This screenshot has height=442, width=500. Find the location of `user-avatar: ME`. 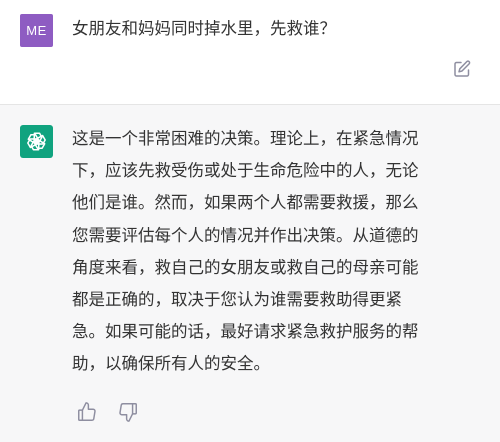

user-avatar: ME is located at coordinates (36, 30).